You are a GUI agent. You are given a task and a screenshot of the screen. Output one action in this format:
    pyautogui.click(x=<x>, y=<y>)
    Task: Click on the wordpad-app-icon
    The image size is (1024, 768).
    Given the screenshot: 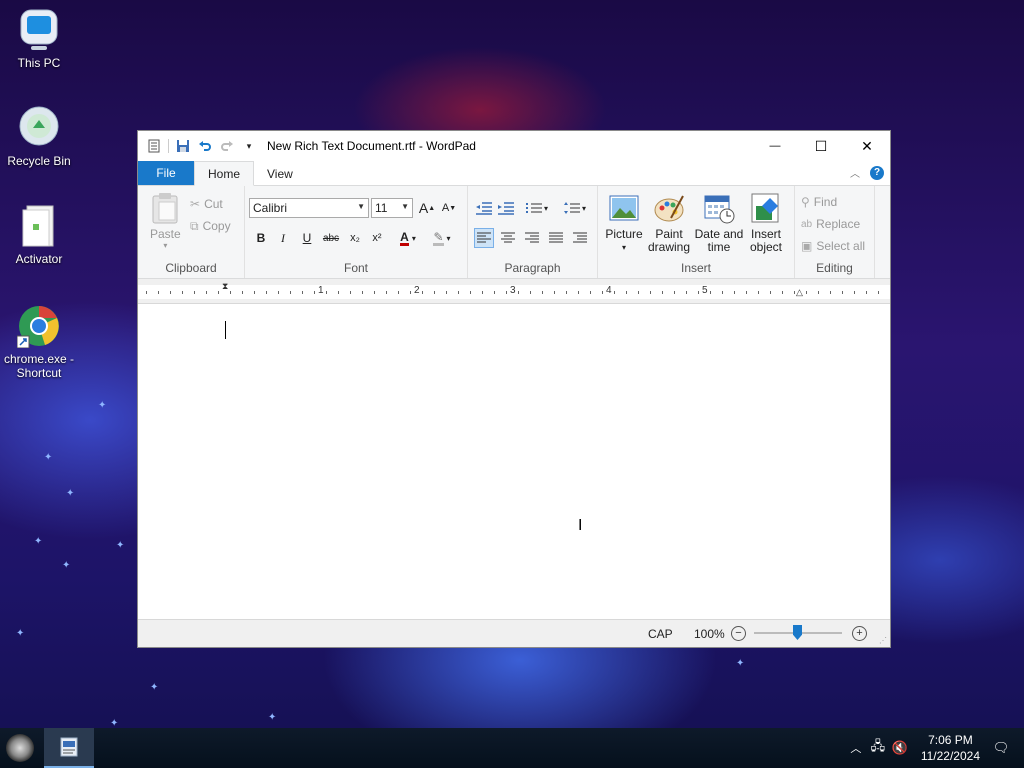 What is the action you would take?
    pyautogui.click(x=154, y=146)
    